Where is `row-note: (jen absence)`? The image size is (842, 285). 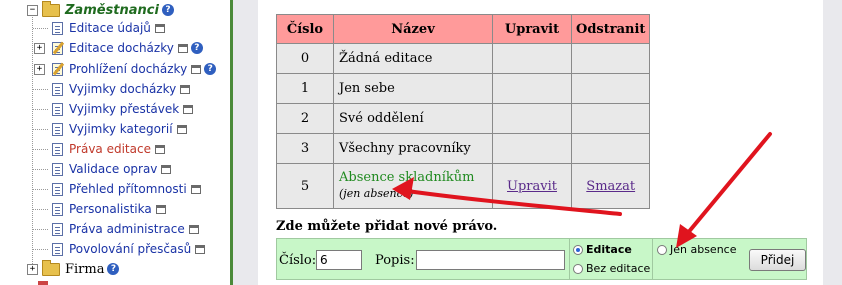
row-note: (jen absence) is located at coordinates (376, 193).